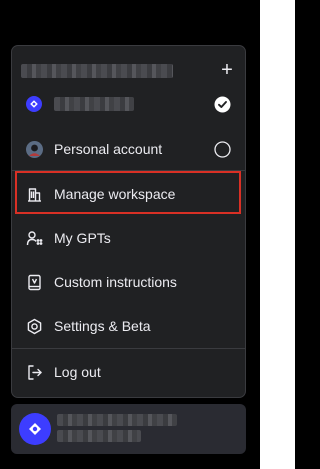 The image size is (320, 469). What do you see at coordinates (34, 326) in the screenshot?
I see `gear-icon` at bounding box center [34, 326].